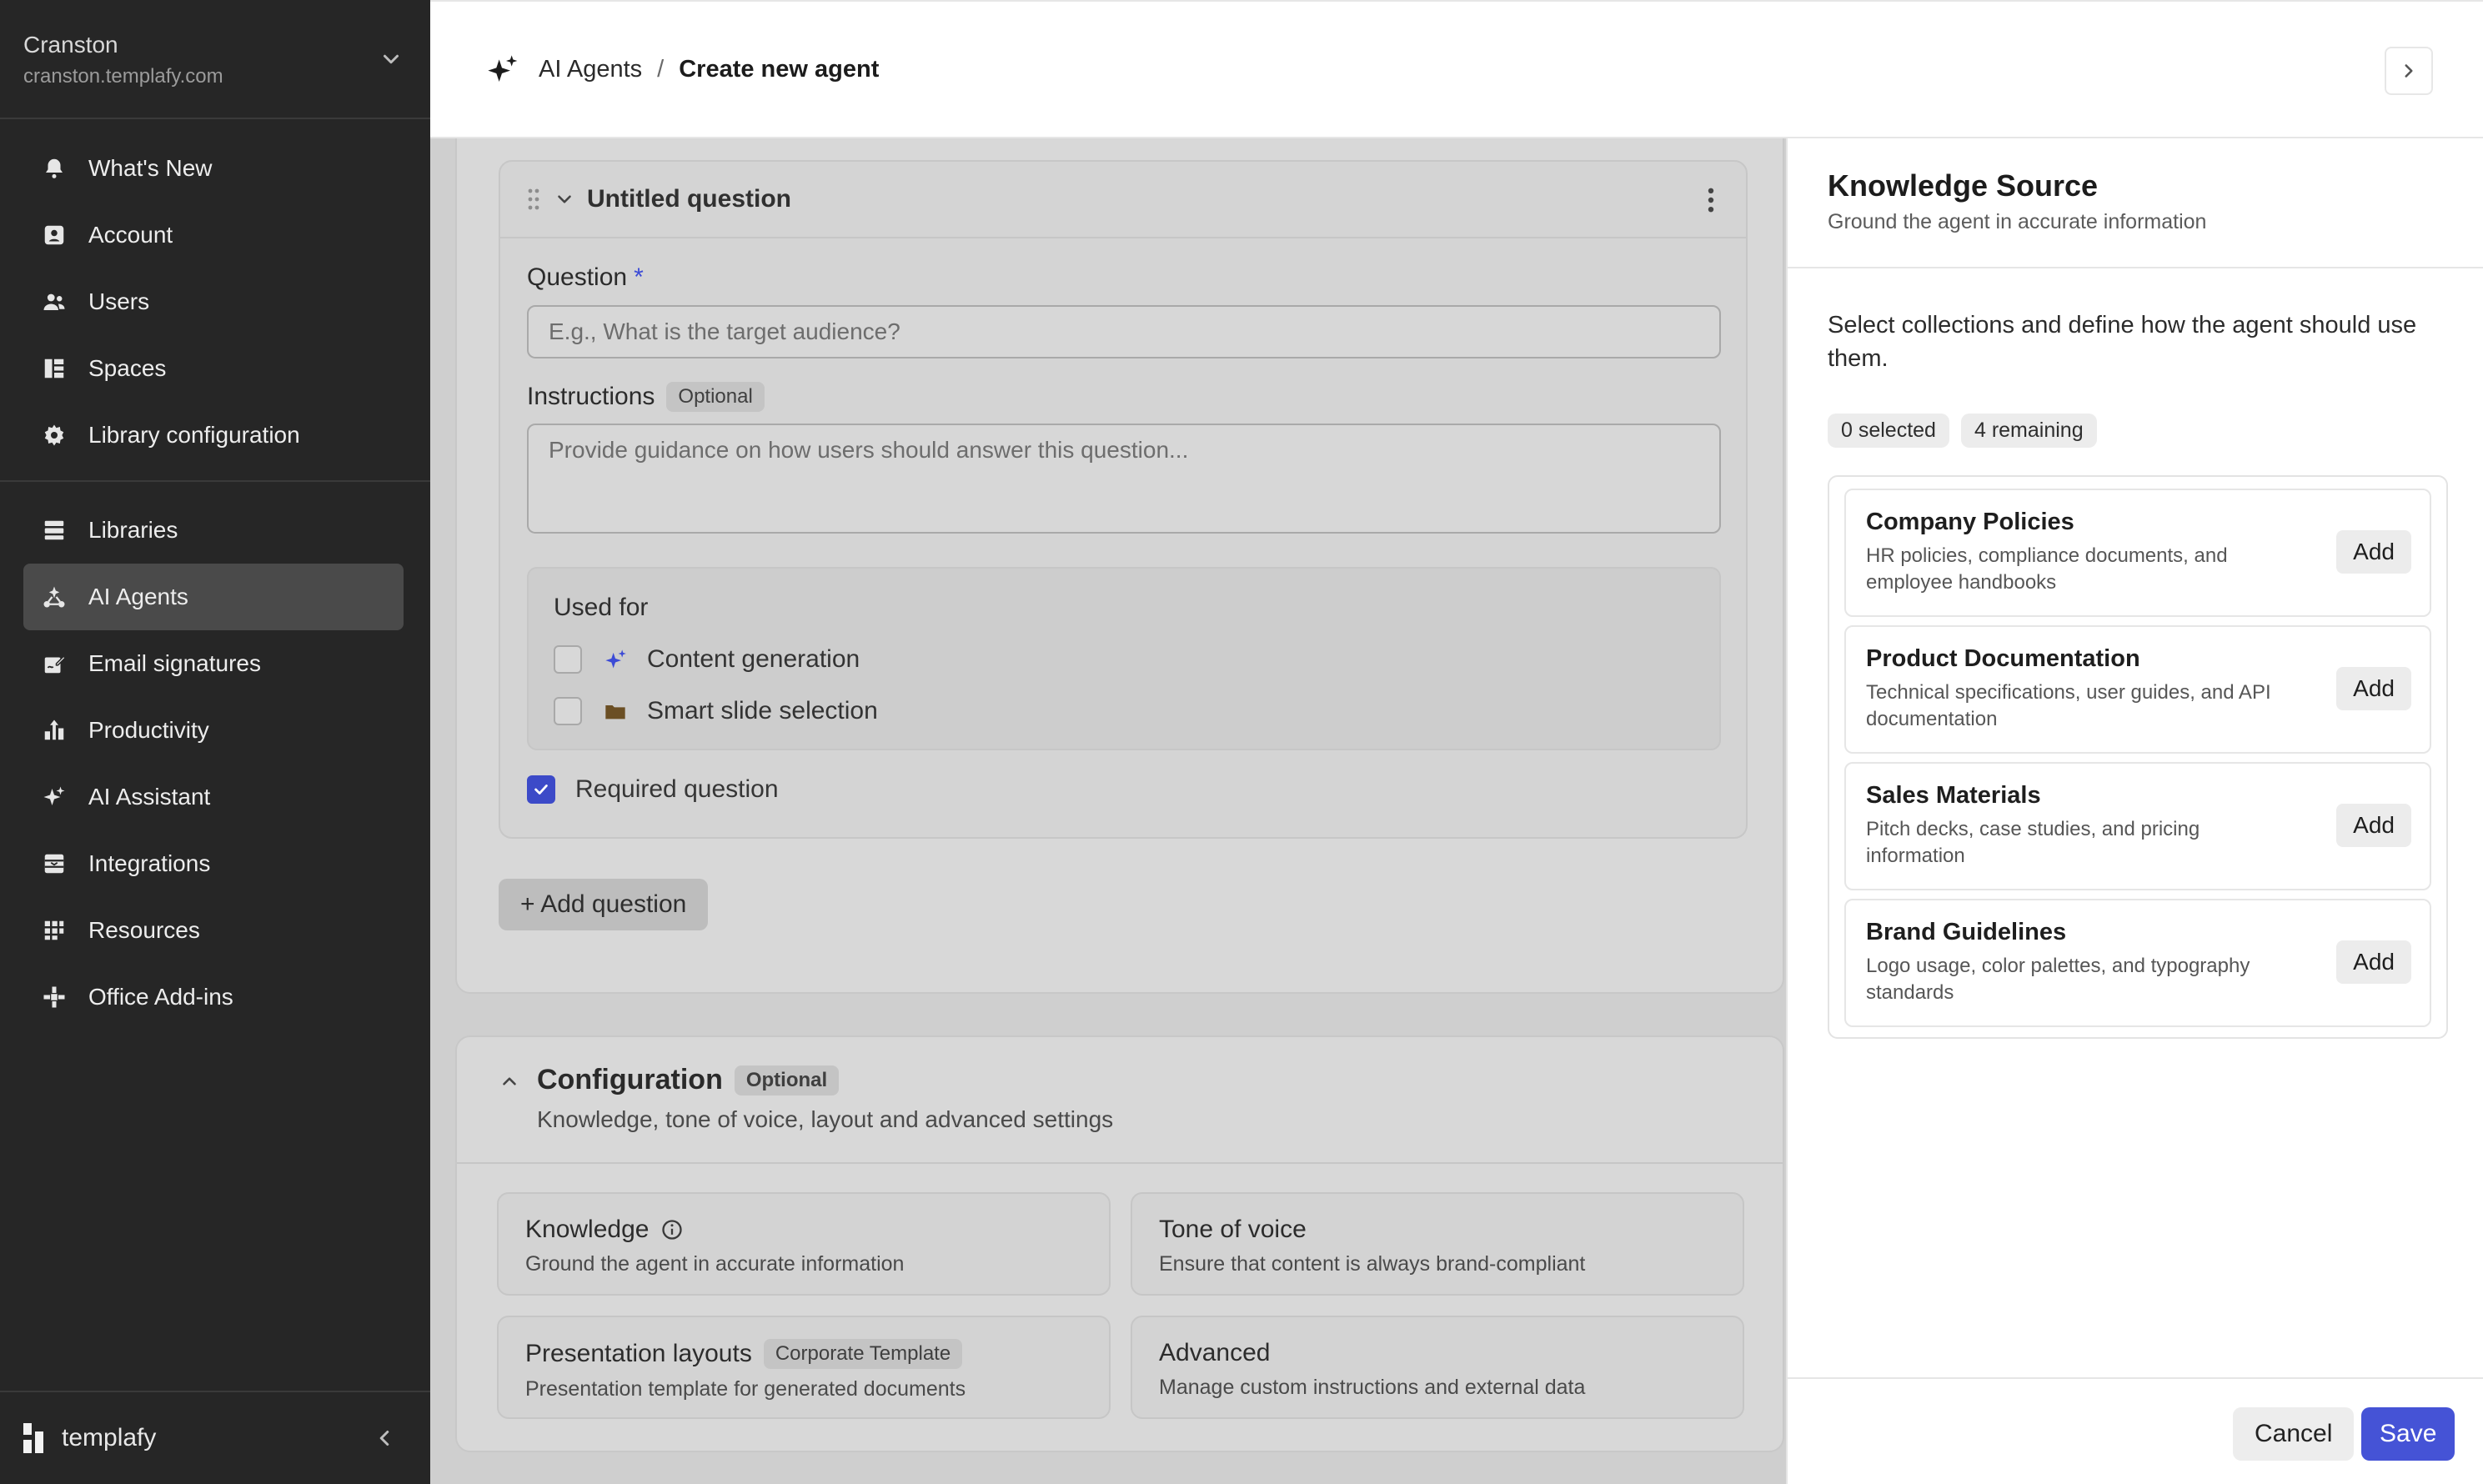 This screenshot has height=1484, width=2483. I want to click on integrations-icon, so click(54, 864).